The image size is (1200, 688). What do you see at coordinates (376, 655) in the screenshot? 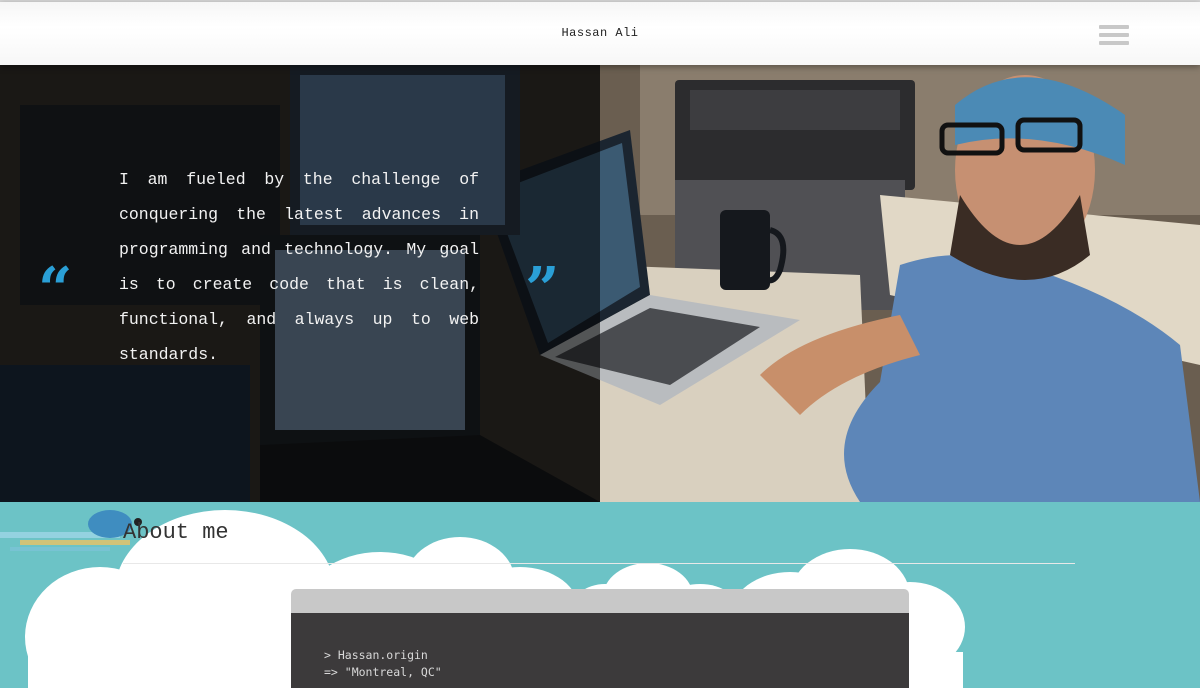
I see `terminal-line: > Hassan.origin` at bounding box center [376, 655].